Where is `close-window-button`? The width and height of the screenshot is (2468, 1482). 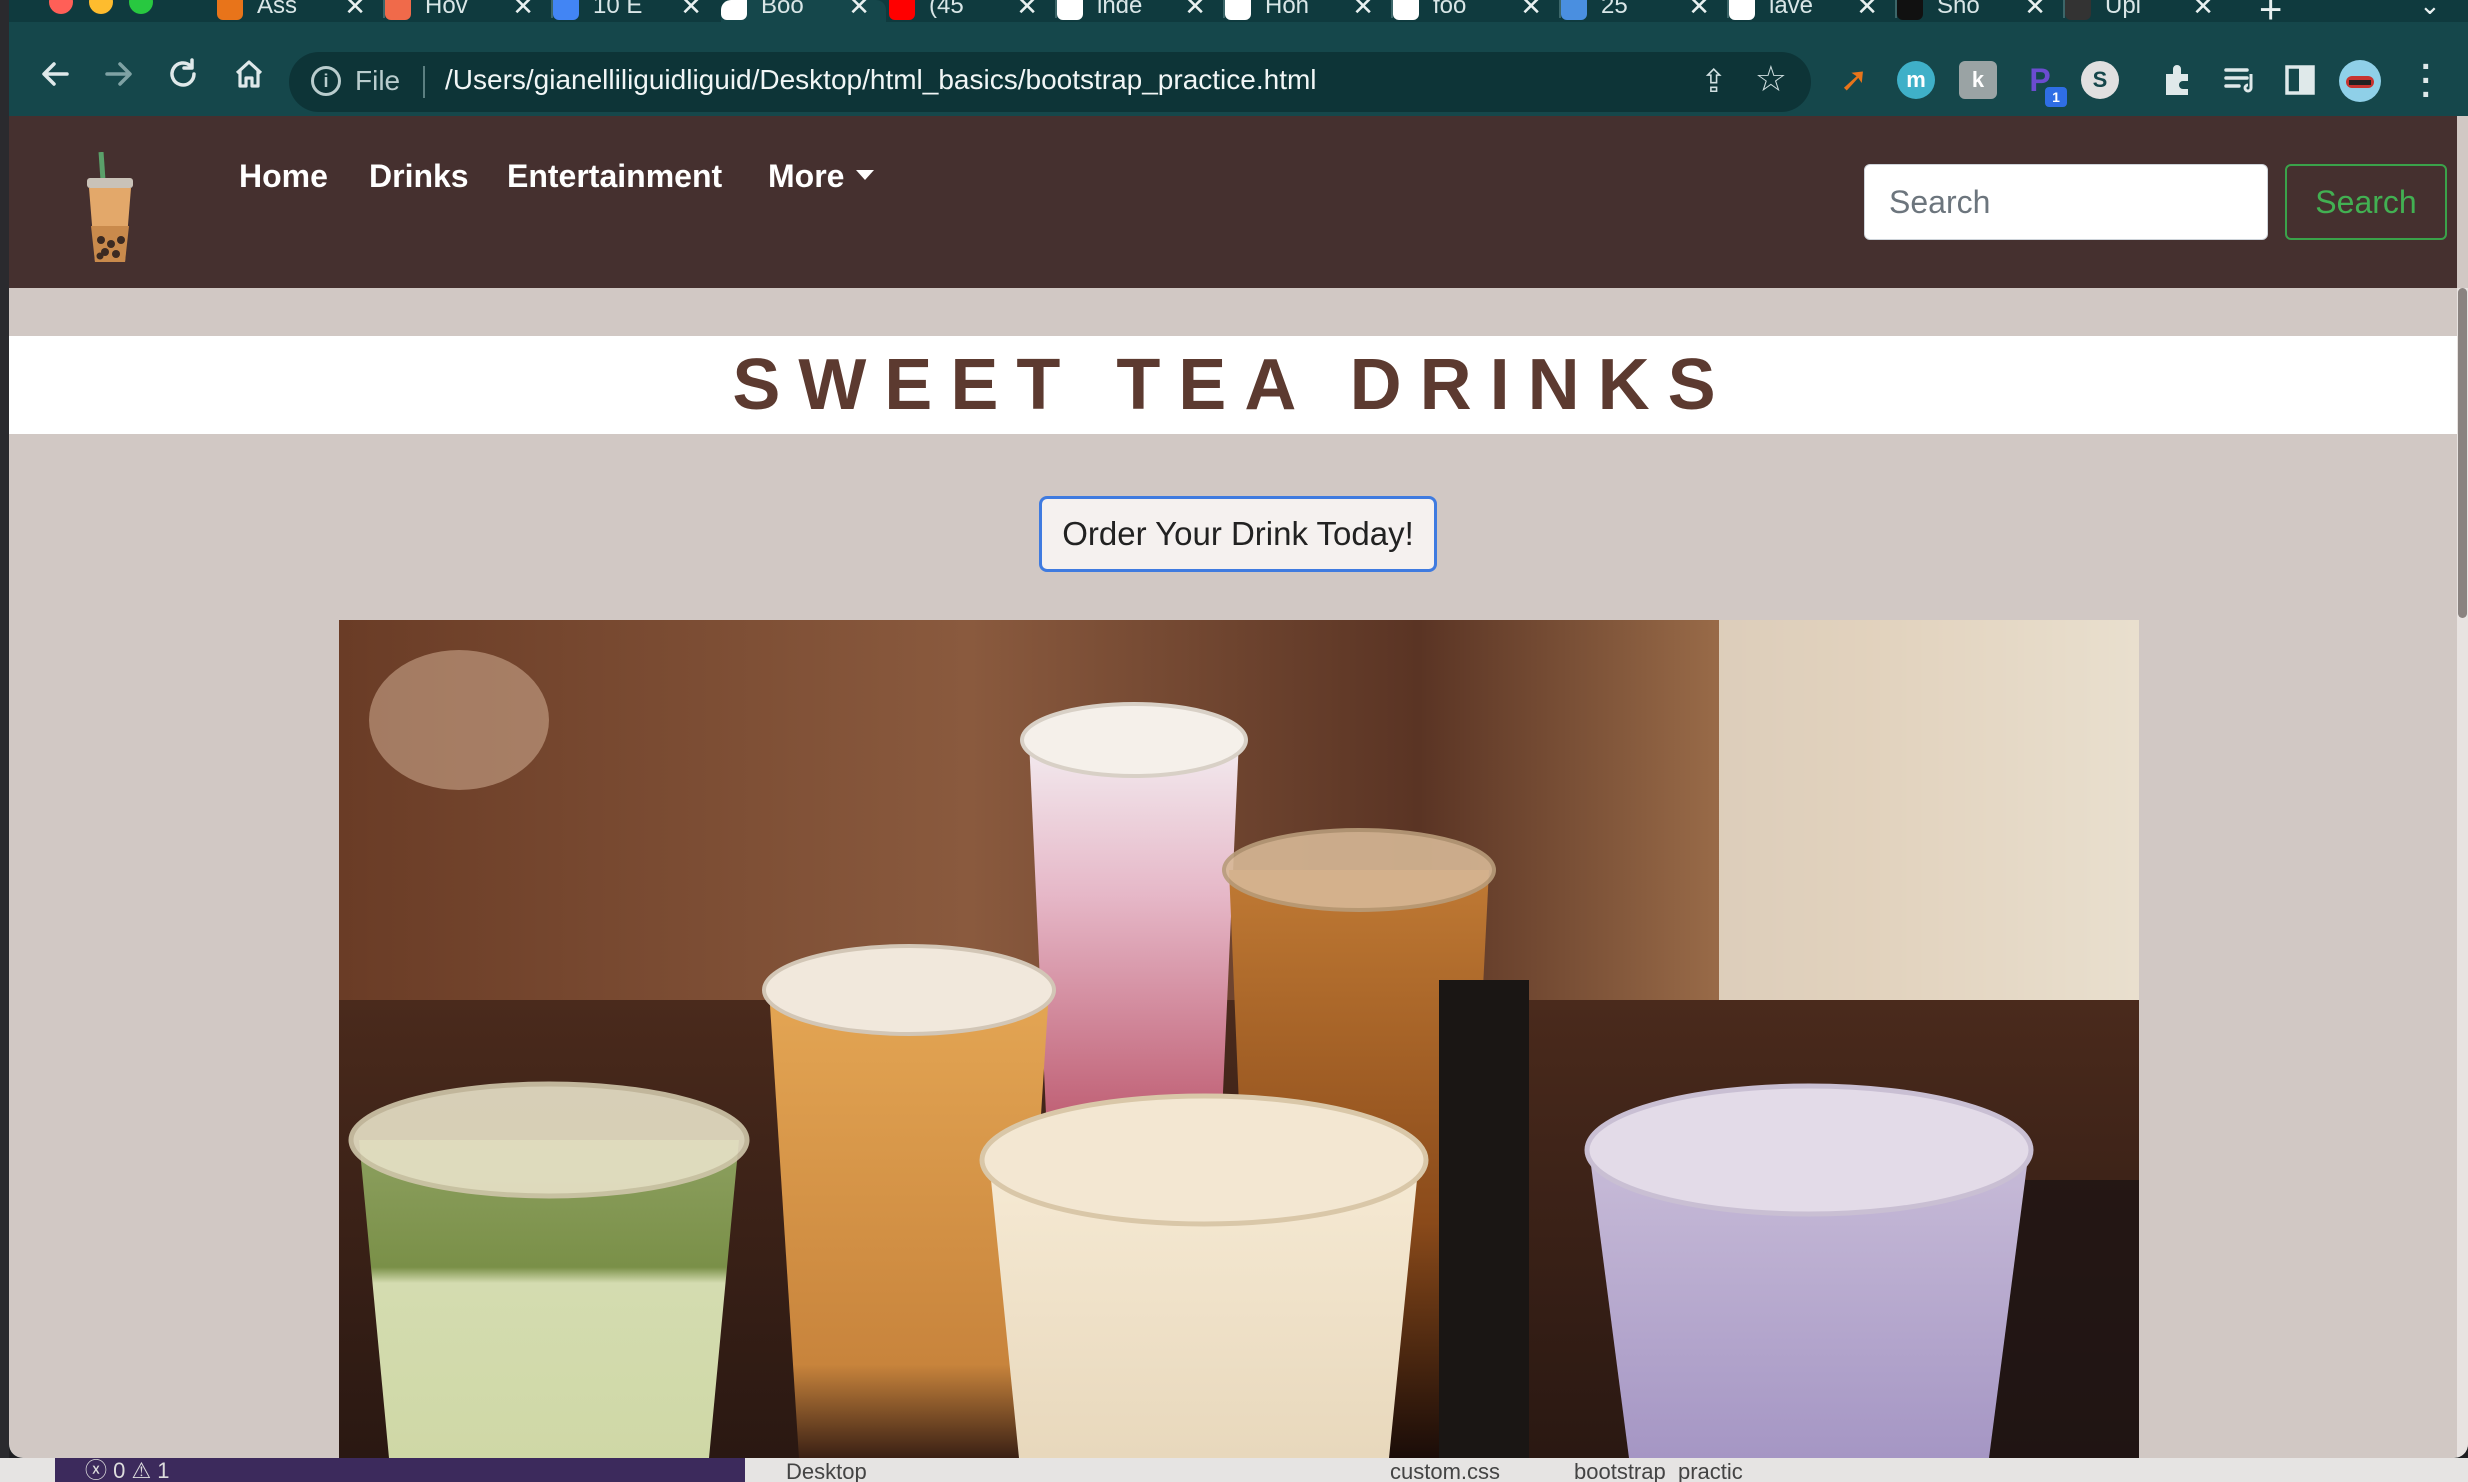
close-window-button is located at coordinates (61, 7).